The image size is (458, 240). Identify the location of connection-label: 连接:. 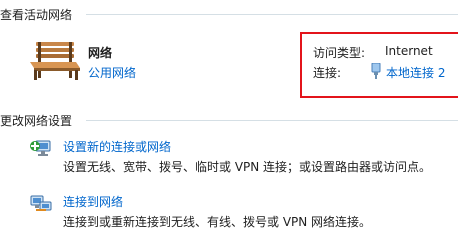
(327, 73).